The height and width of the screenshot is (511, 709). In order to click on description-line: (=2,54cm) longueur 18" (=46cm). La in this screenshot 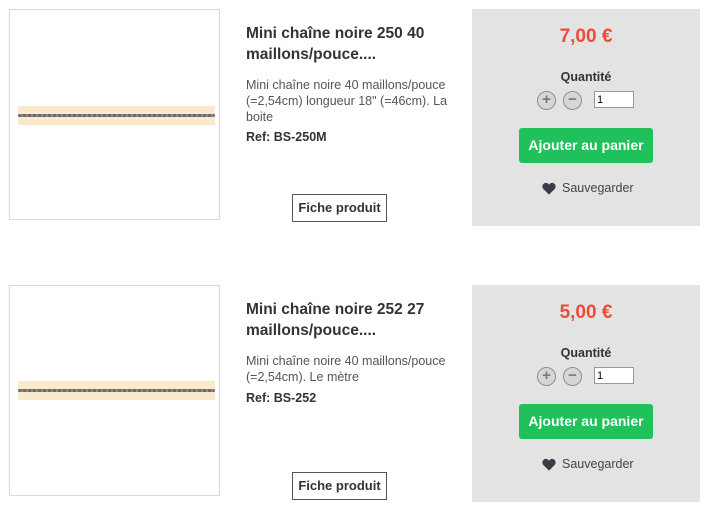, I will do `click(347, 101)`.